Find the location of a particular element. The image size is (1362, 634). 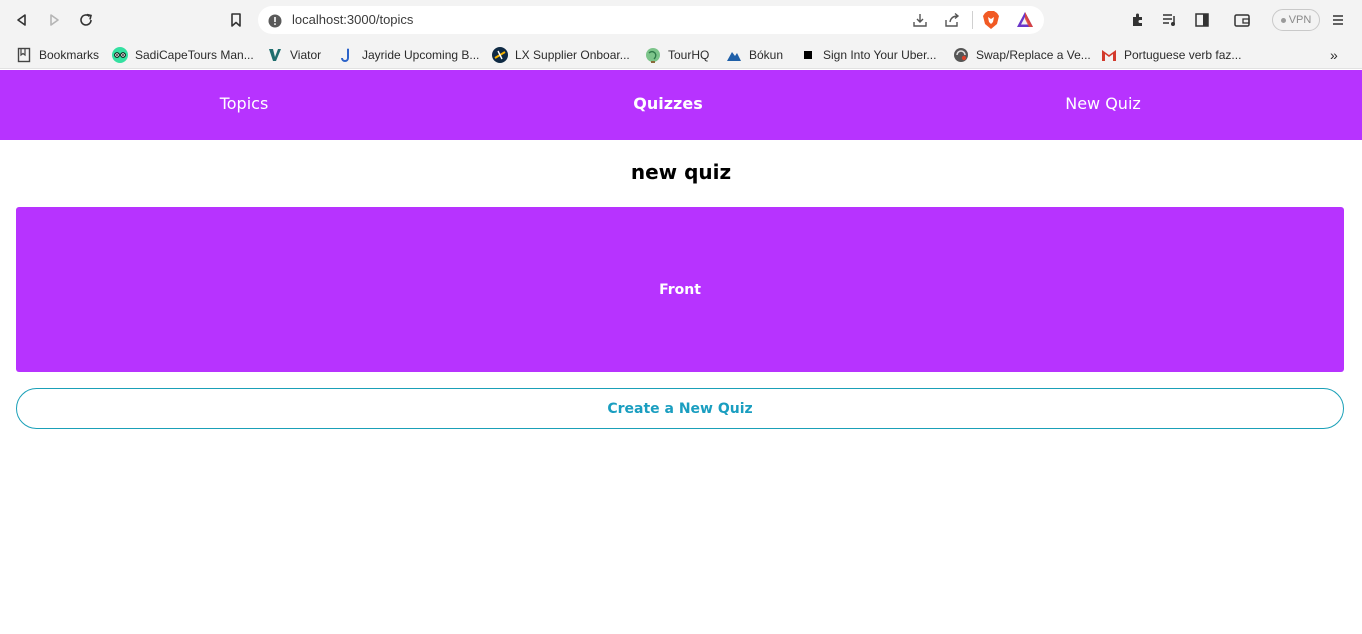

uber-icon is located at coordinates (808, 55).